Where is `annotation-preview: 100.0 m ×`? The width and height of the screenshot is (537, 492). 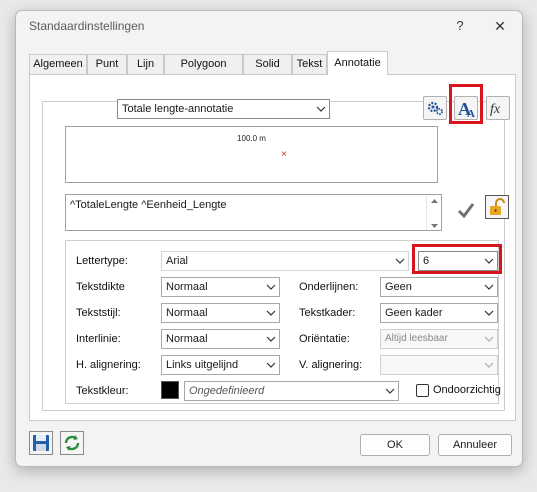
annotation-preview: 100.0 m × is located at coordinates (251, 154).